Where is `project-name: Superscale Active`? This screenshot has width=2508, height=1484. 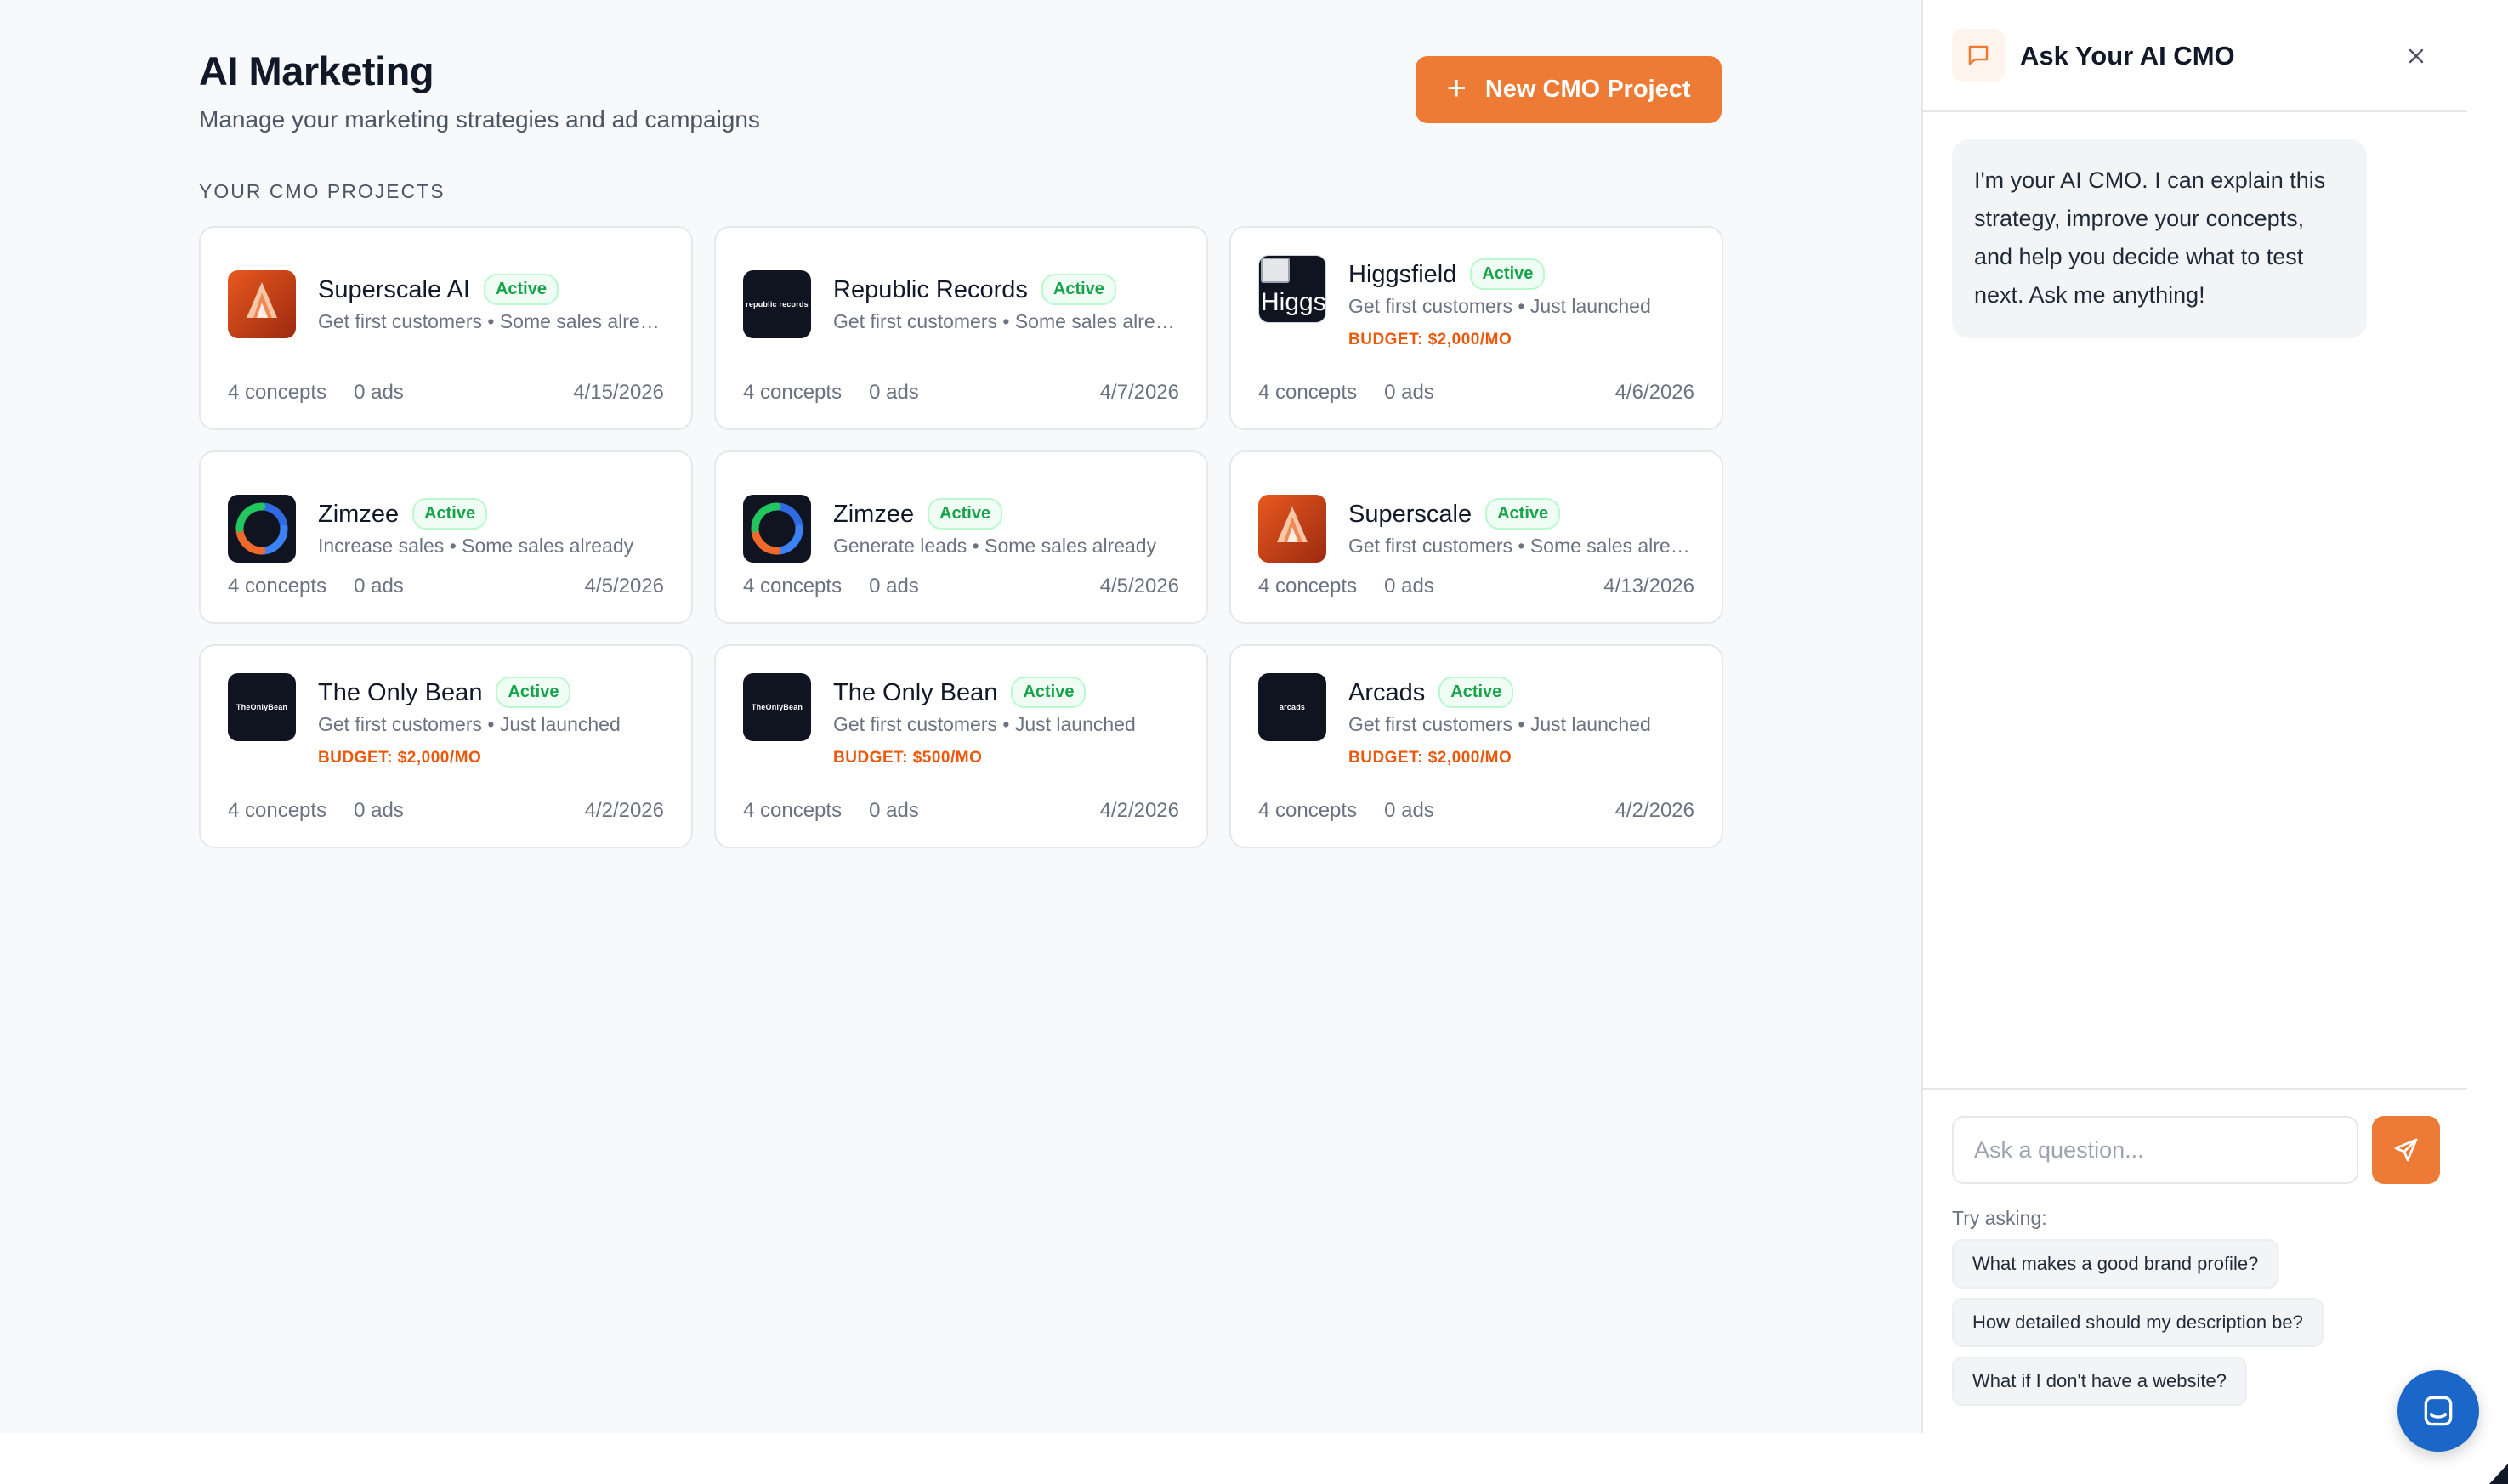
project-name: Superscale Active is located at coordinates (1454, 514).